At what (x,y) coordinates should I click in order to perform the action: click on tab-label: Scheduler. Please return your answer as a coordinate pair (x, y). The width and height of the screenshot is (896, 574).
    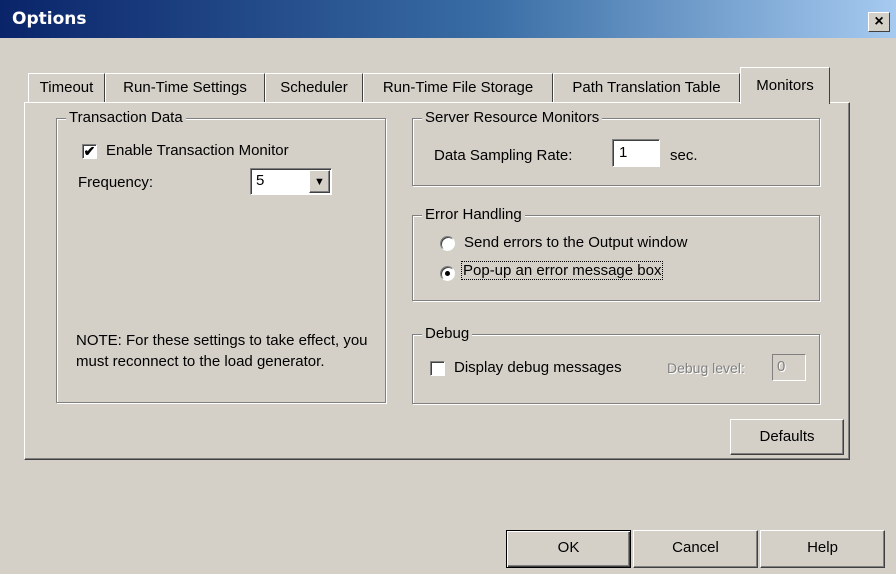
    Looking at the image, I should click on (314, 87).